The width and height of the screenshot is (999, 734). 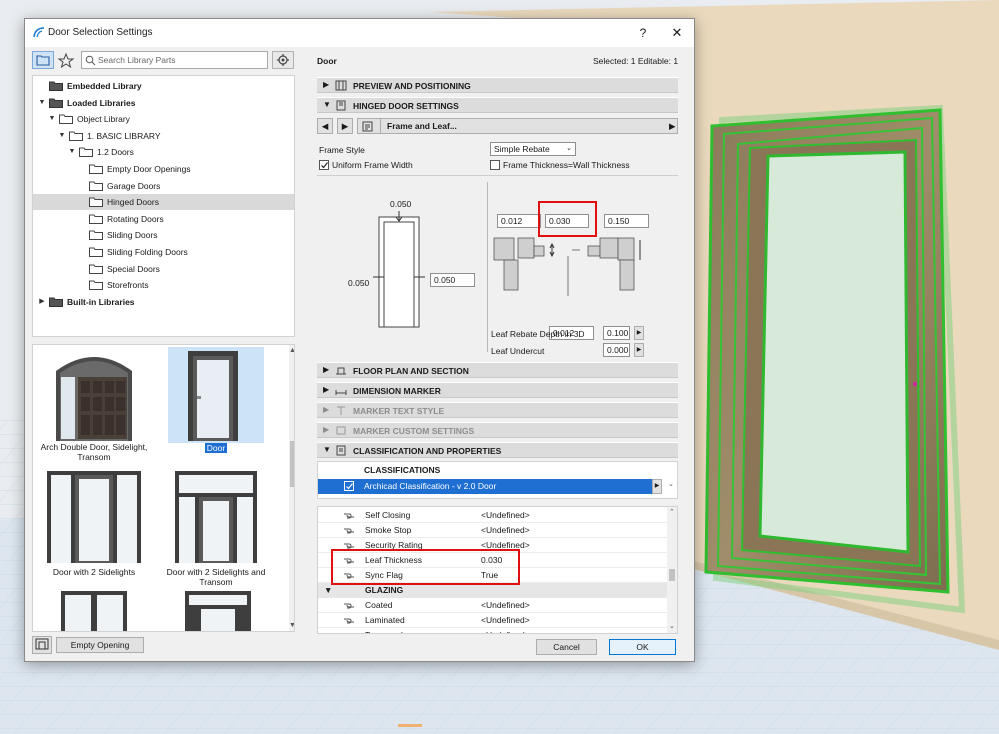 I want to click on tree-item: ▼ 1. BASIC LIBRARY, so click(x=163, y=136).